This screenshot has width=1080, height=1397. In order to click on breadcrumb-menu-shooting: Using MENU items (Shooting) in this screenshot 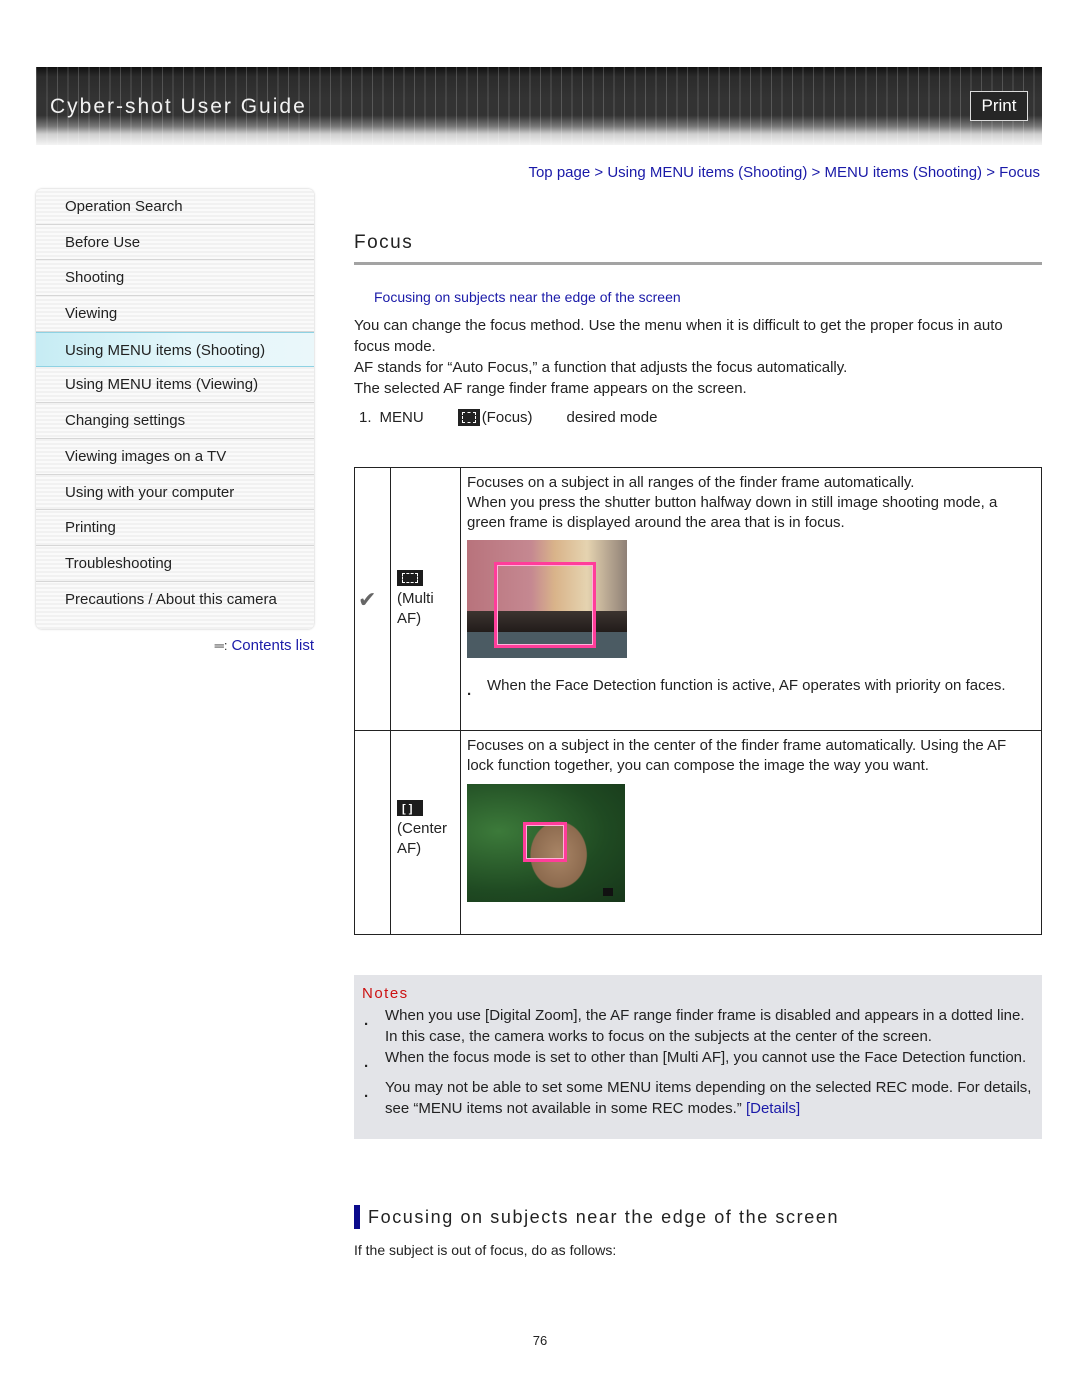, I will do `click(707, 172)`.